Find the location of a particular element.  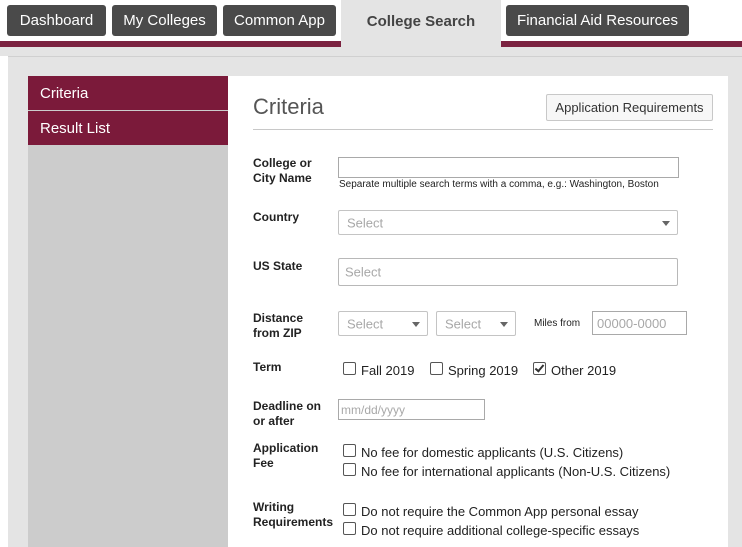

tab-college-search: College Search is located at coordinates (421, 28).